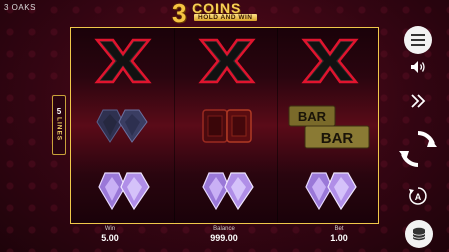  I want to click on balance-display: Balance 999.00, so click(224, 234).